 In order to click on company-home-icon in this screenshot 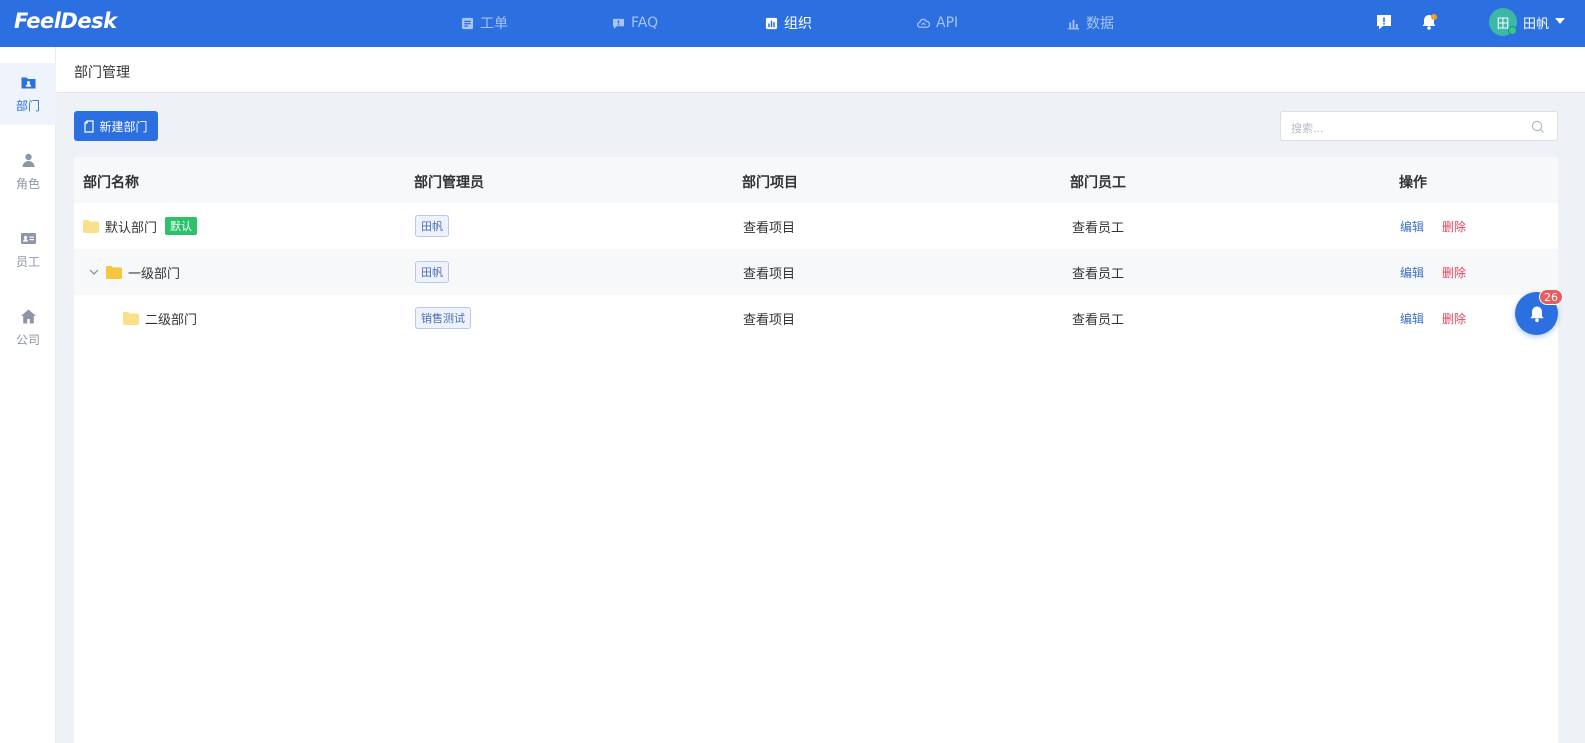, I will do `click(28, 316)`.